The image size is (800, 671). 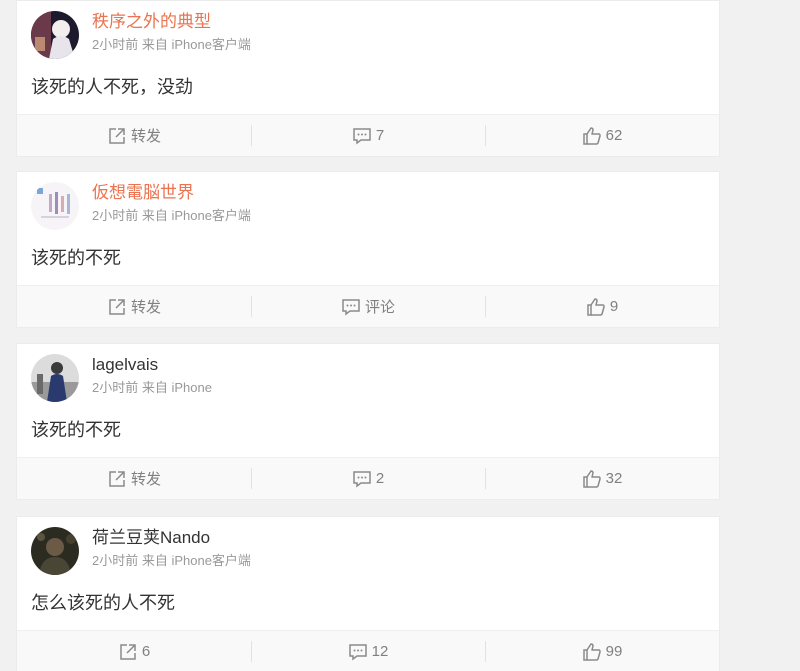 I want to click on action-bar: 转发 评论 9, so click(x=368, y=306).